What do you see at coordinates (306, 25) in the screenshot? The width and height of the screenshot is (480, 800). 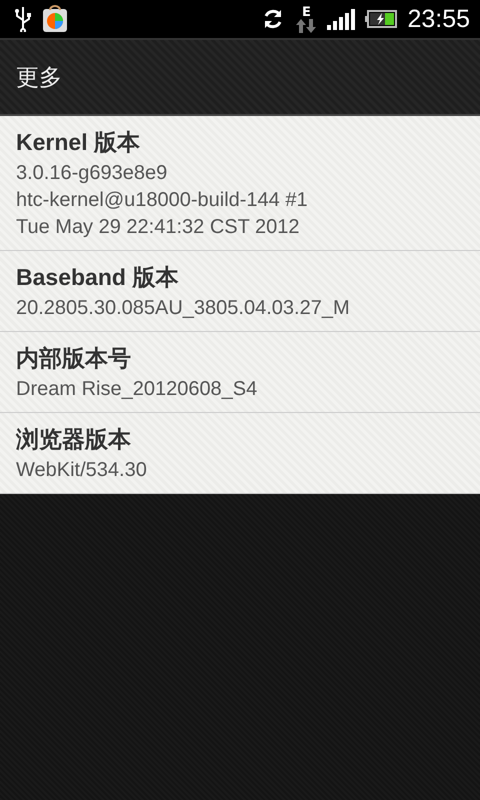 I see `data-arrows-icon` at bounding box center [306, 25].